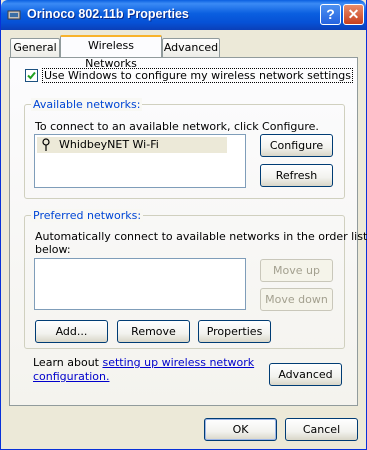  I want to click on learn-about-text: Learn about setting up wireless network, so click(143, 362).